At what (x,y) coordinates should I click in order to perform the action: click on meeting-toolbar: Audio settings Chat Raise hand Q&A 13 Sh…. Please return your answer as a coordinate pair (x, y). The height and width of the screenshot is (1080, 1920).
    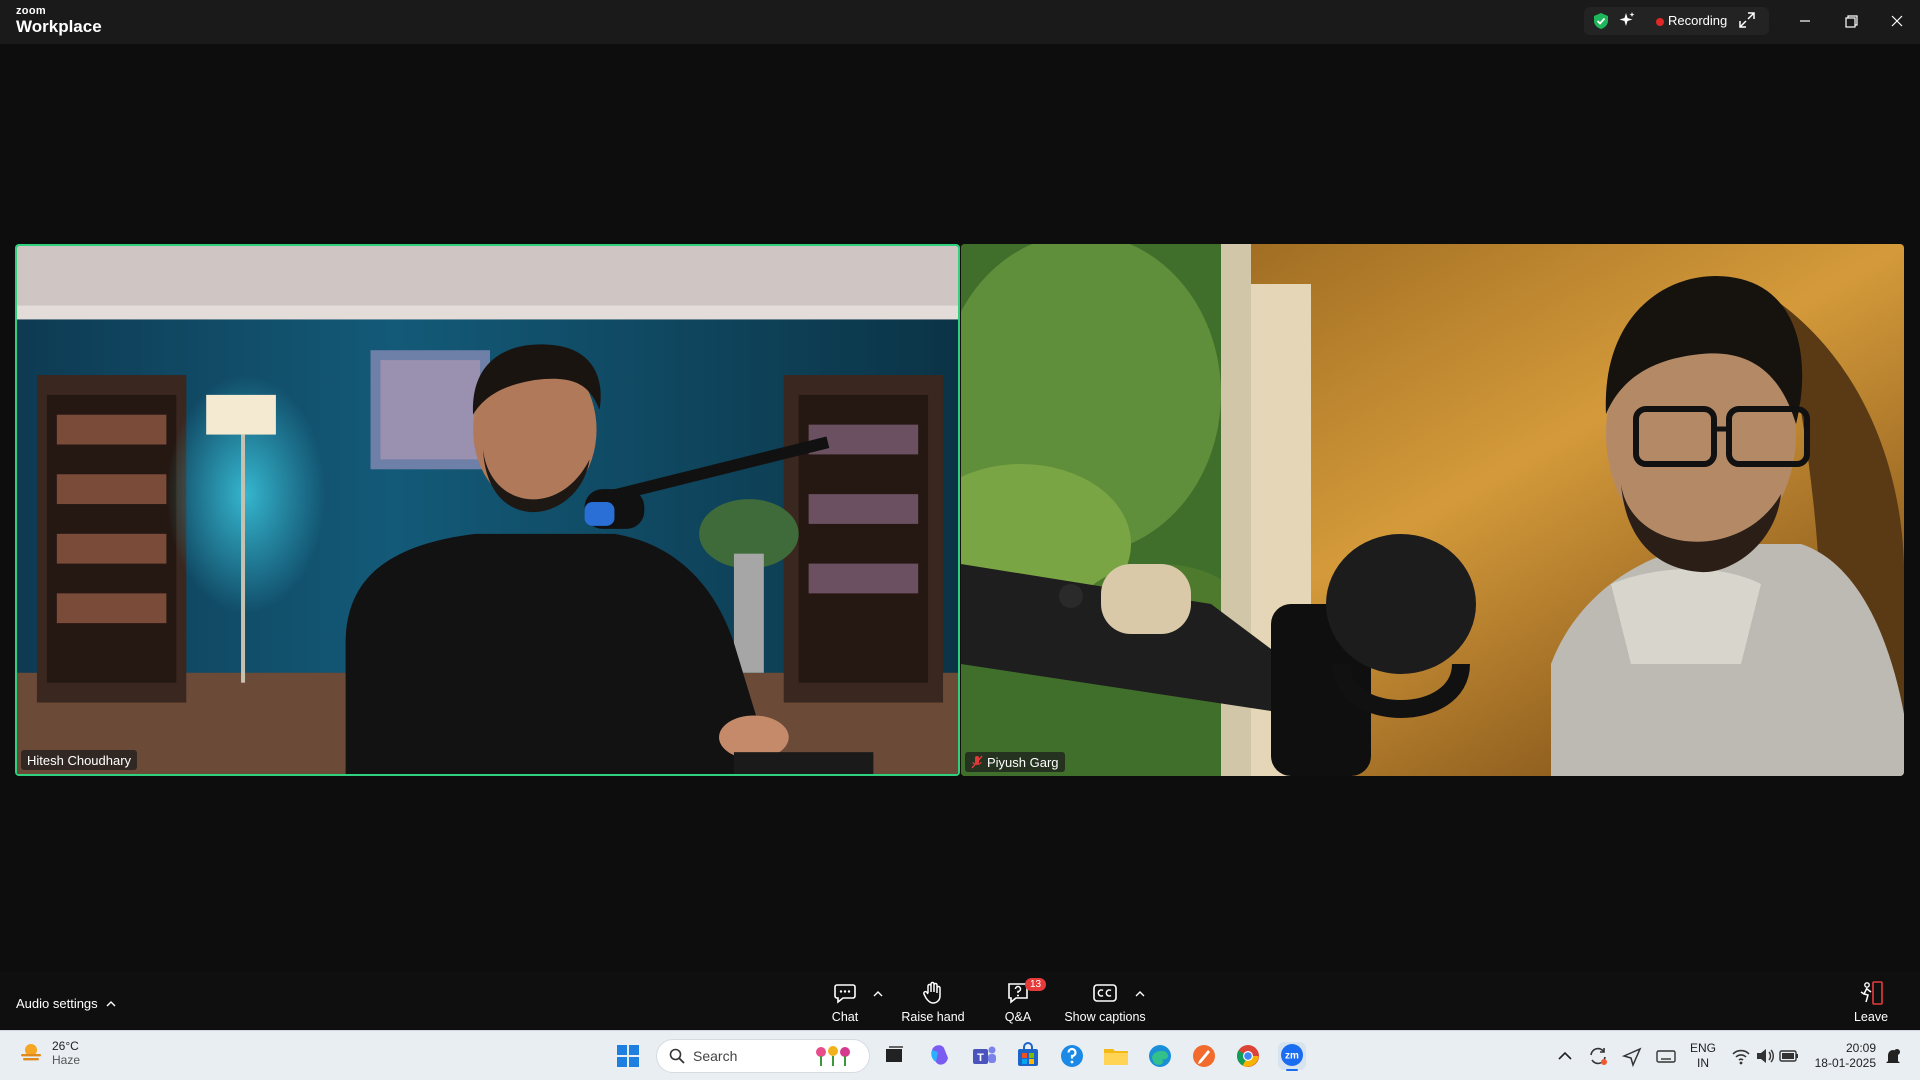
    Looking at the image, I should click on (960, 1001).